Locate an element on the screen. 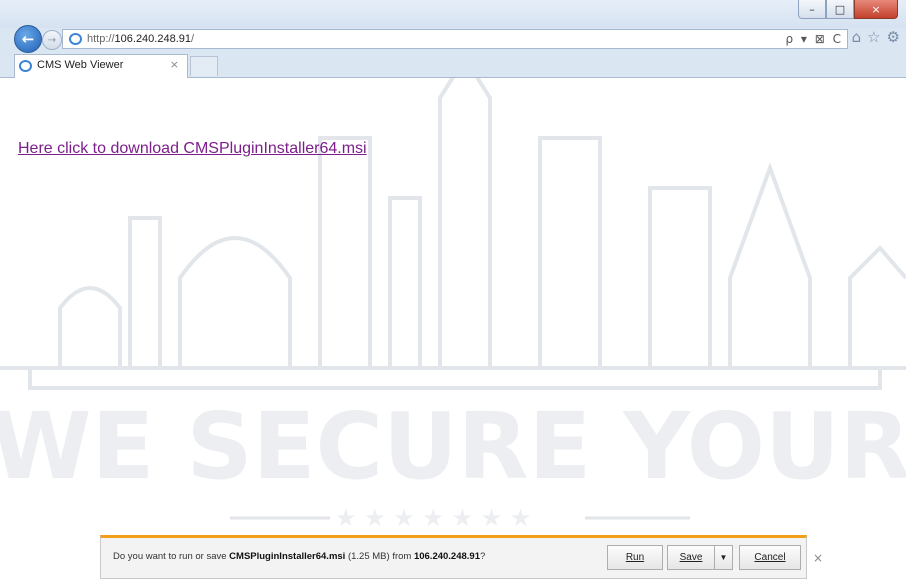 This screenshot has height=580, width=906. save-options-dropdown: ▼ is located at coordinates (723, 557).